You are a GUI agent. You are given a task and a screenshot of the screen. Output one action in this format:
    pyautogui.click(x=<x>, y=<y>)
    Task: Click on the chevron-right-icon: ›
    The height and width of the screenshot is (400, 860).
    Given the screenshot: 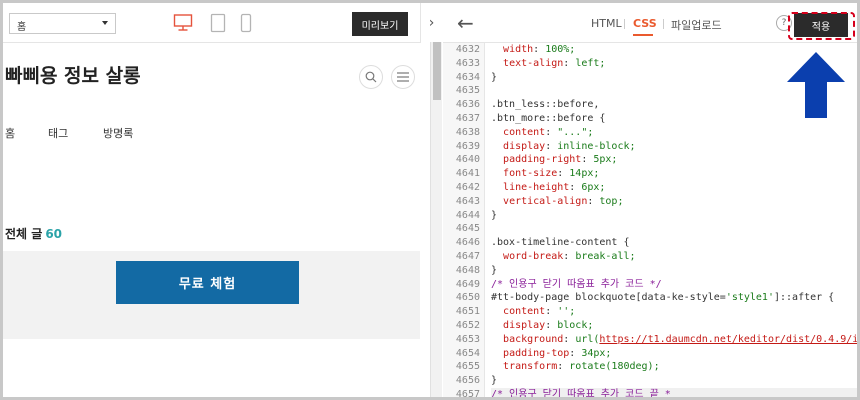 What is the action you would take?
    pyautogui.click(x=431, y=23)
    